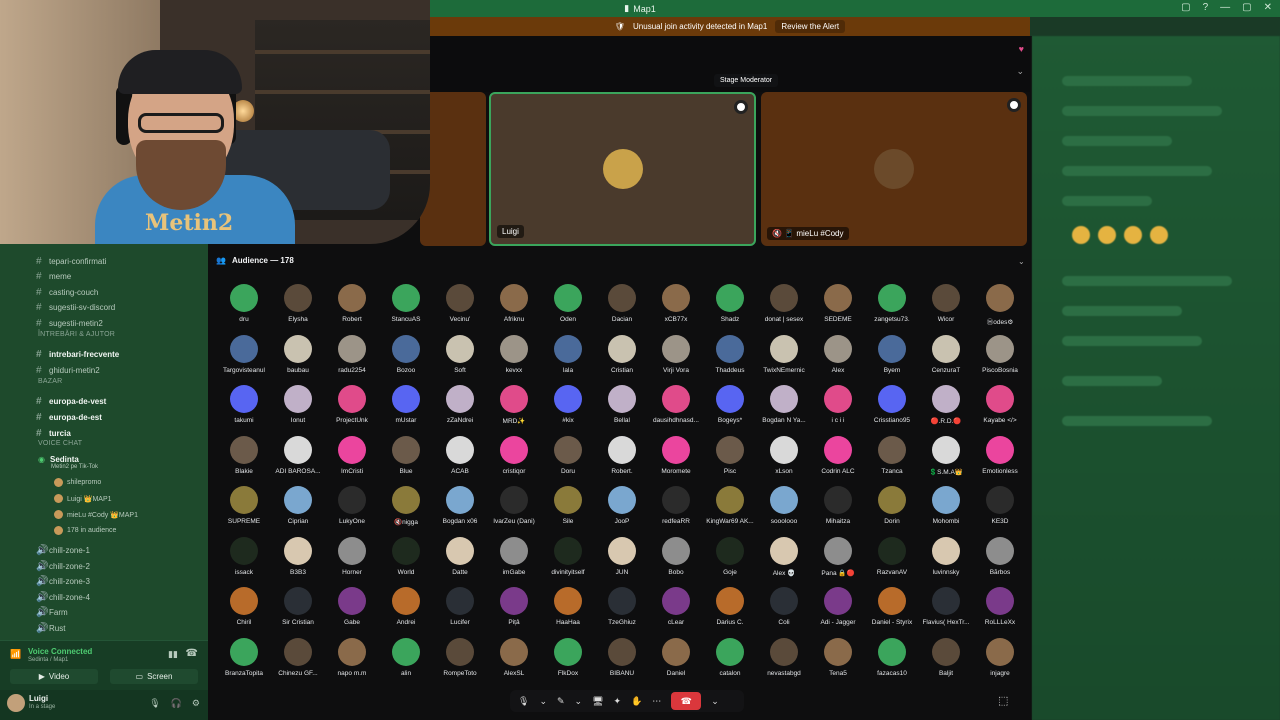 The height and width of the screenshot is (720, 1280). Describe the element at coordinates (622, 606) in the screenshot. I see `audience-member: TzeGhiuz` at that location.